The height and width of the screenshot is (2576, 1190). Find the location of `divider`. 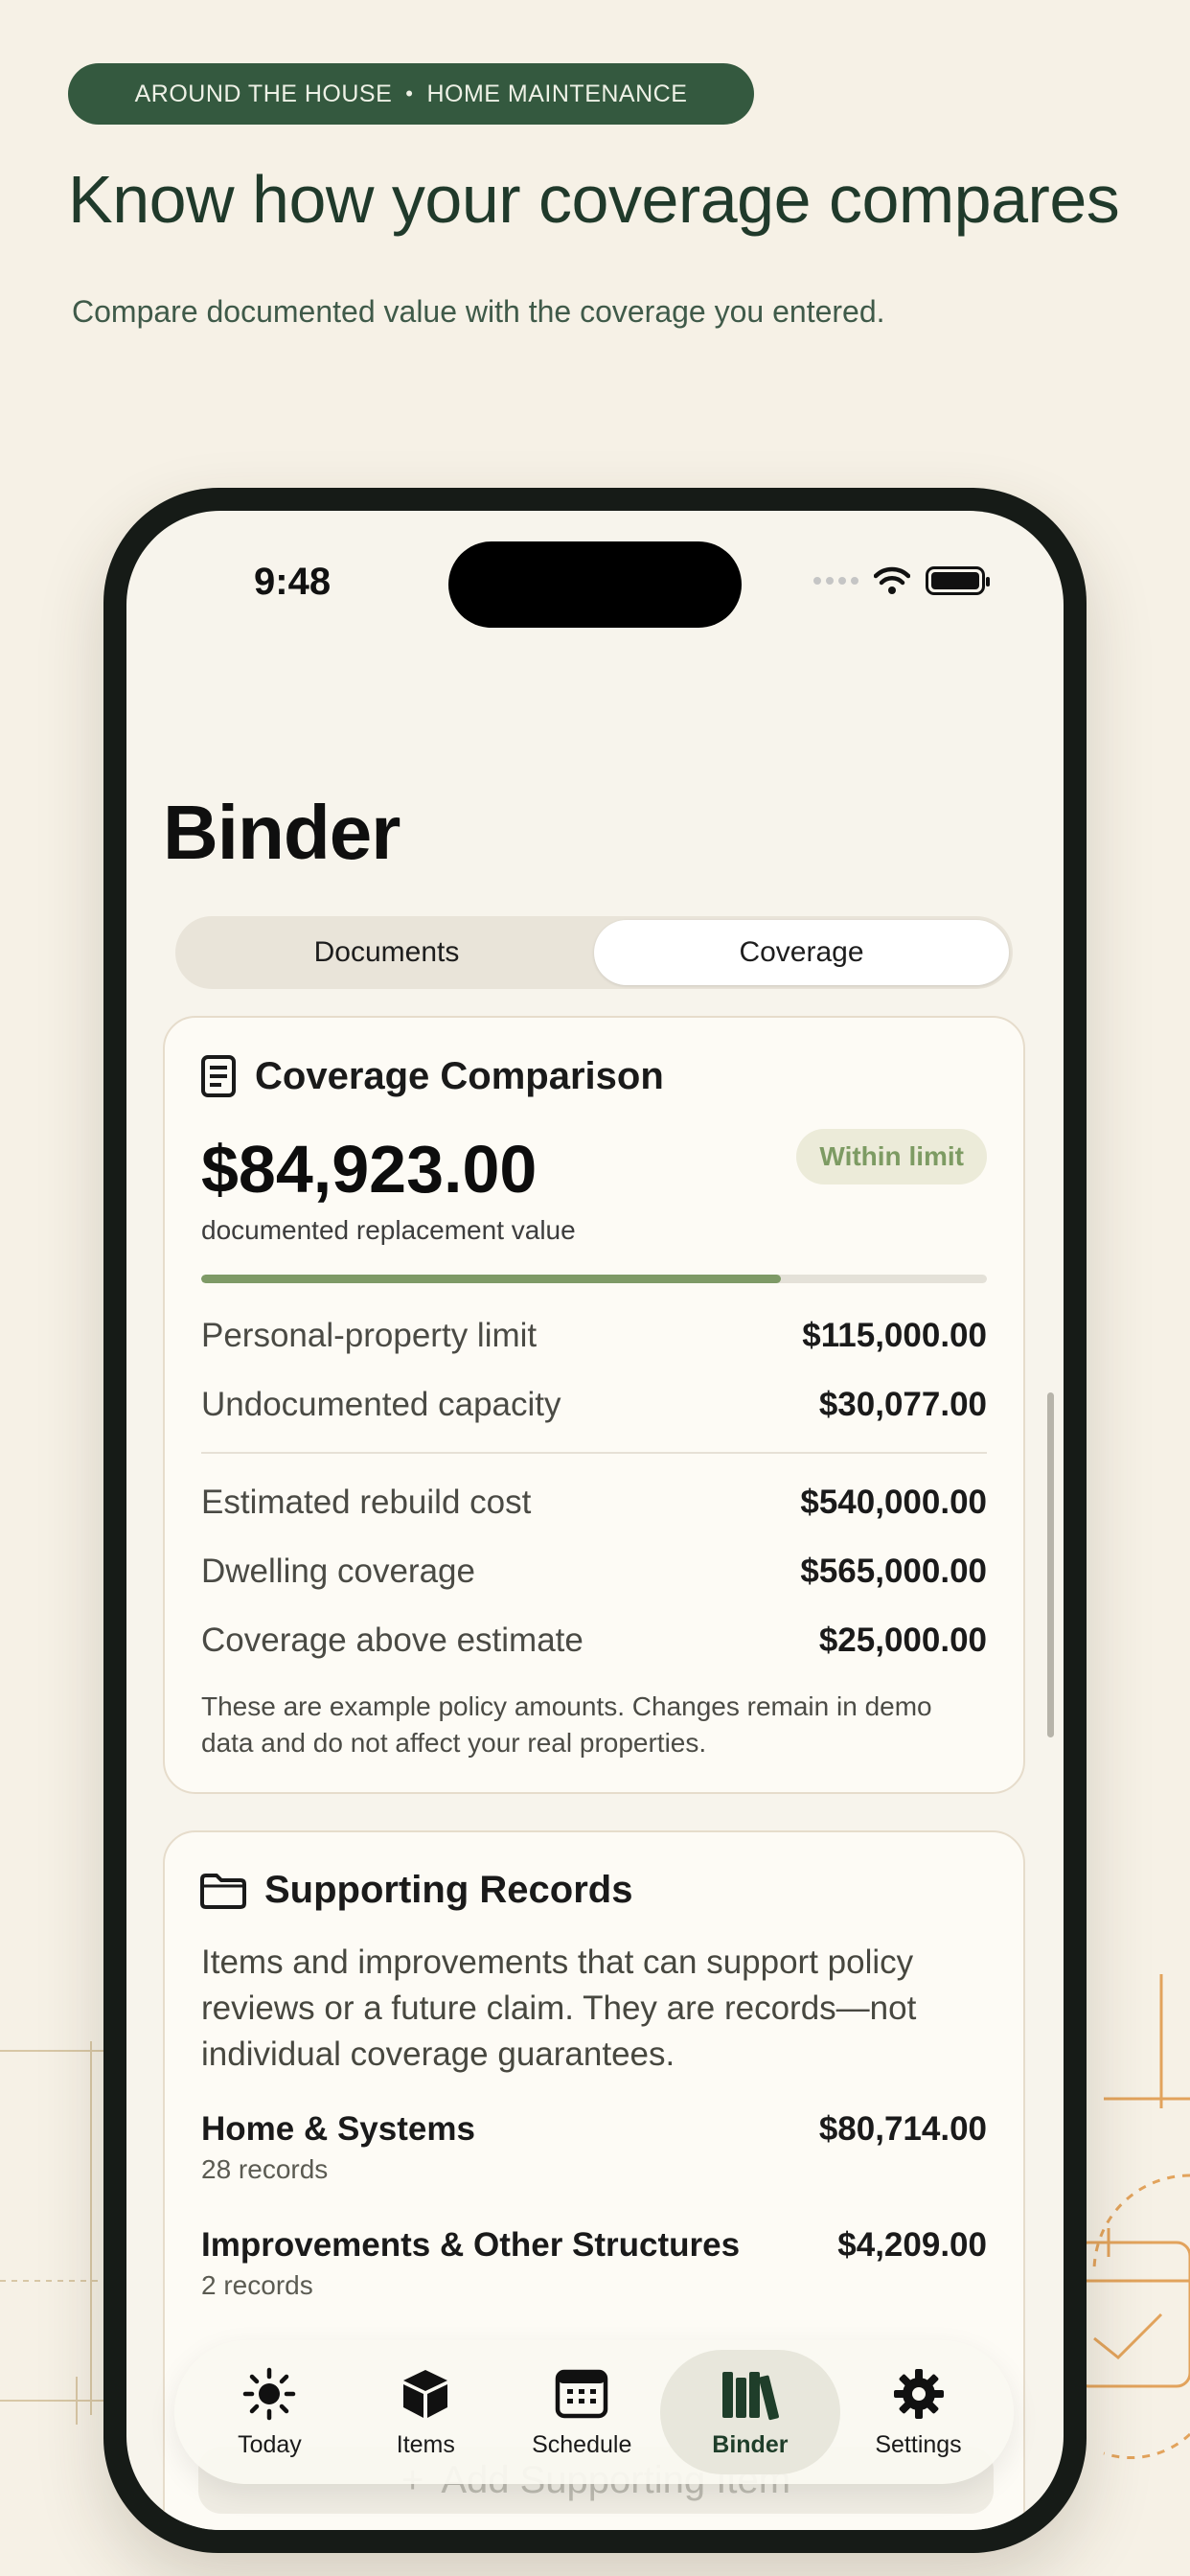

divider is located at coordinates (594, 1453).